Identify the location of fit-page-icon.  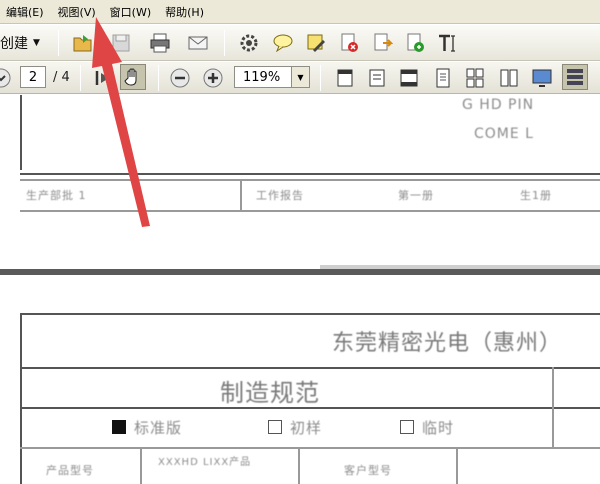
(377, 78).